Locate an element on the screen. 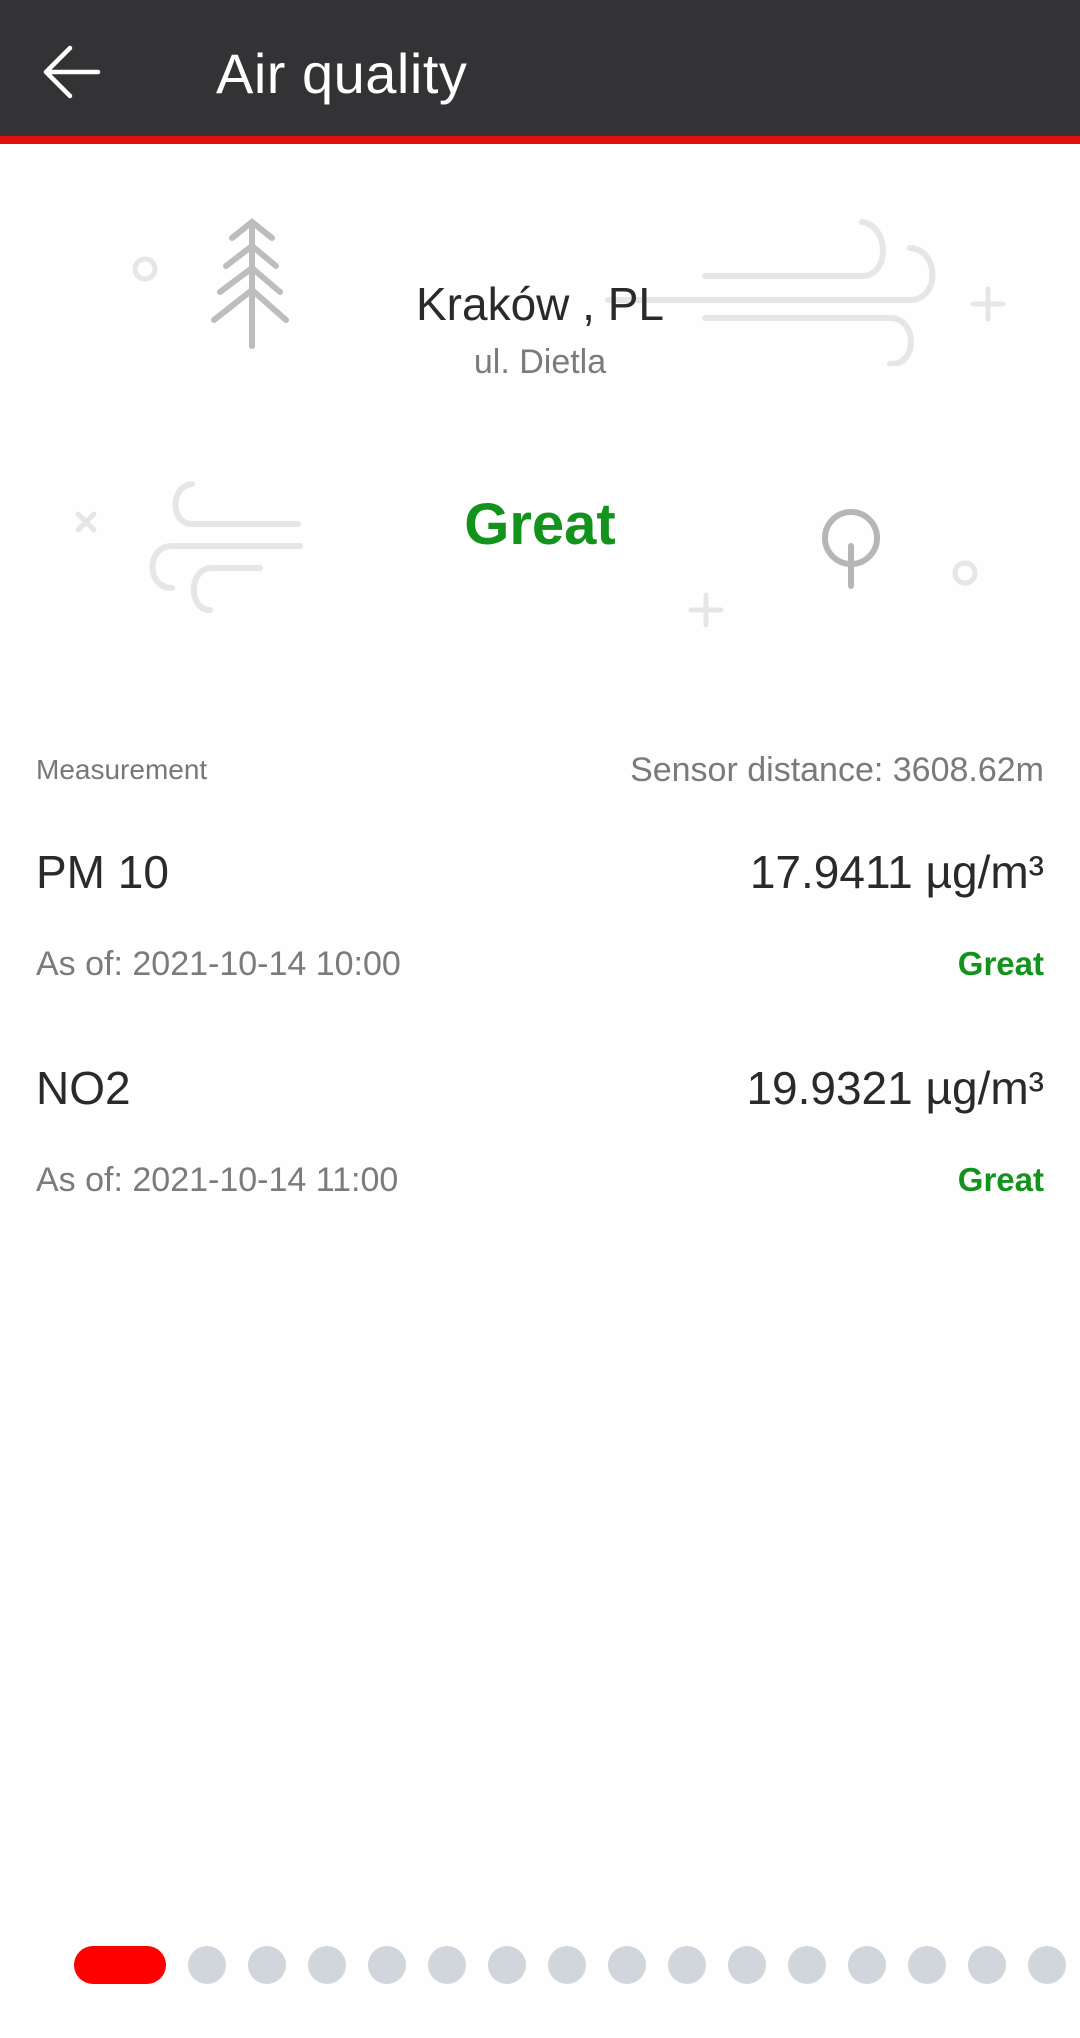 This screenshot has width=1080, height=2038. pollutant-value: 17.9411 µg/m³ is located at coordinates (896, 872).